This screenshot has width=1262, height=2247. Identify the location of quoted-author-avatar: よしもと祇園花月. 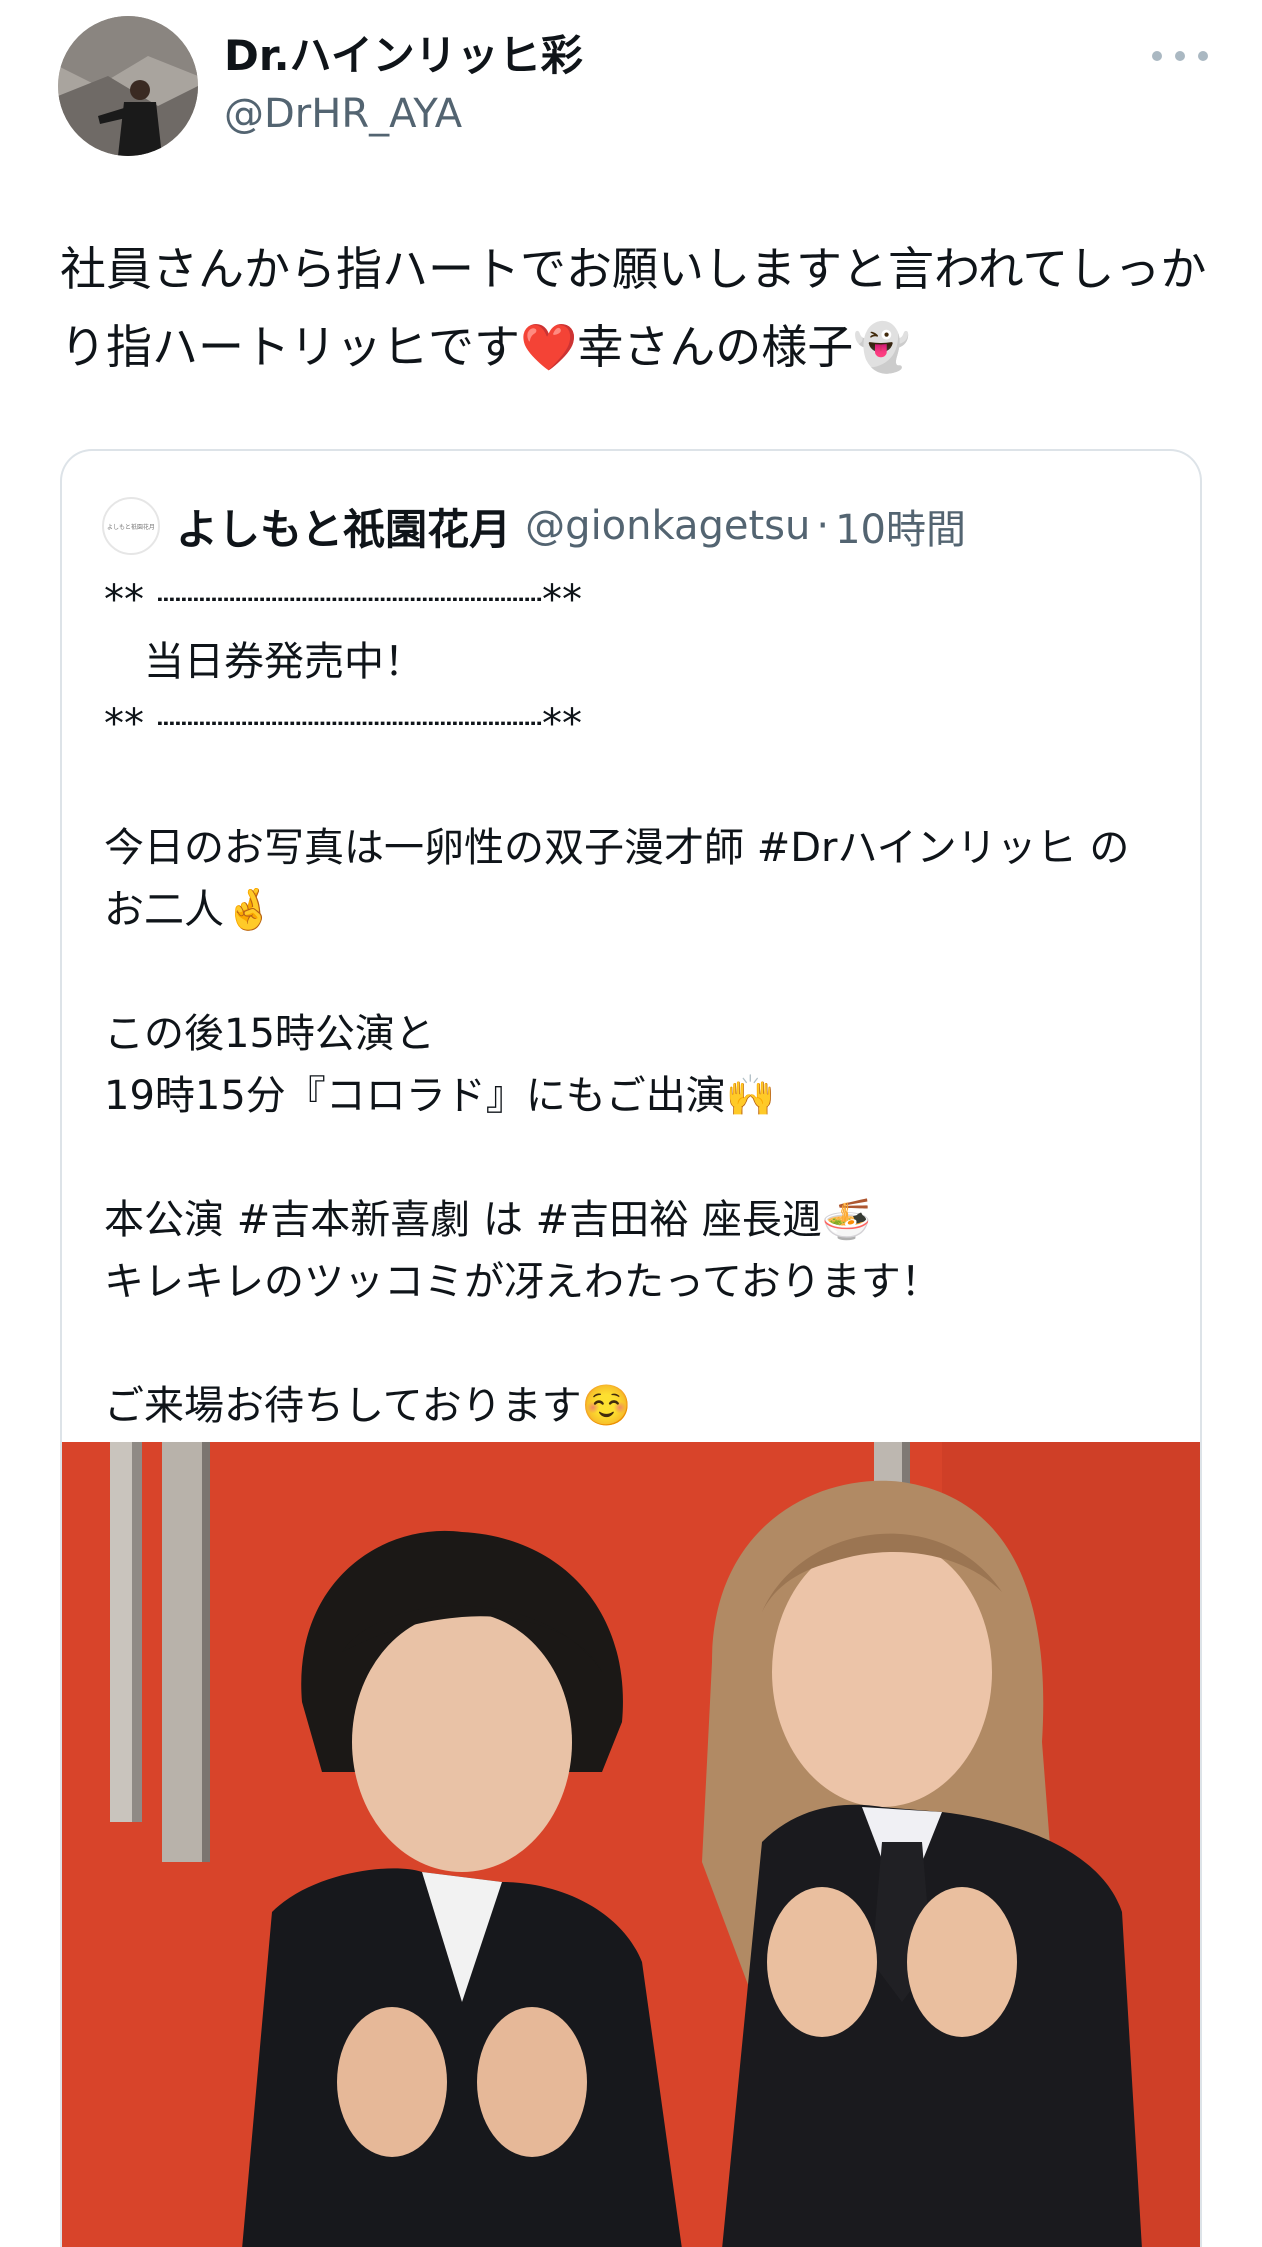
(131, 526).